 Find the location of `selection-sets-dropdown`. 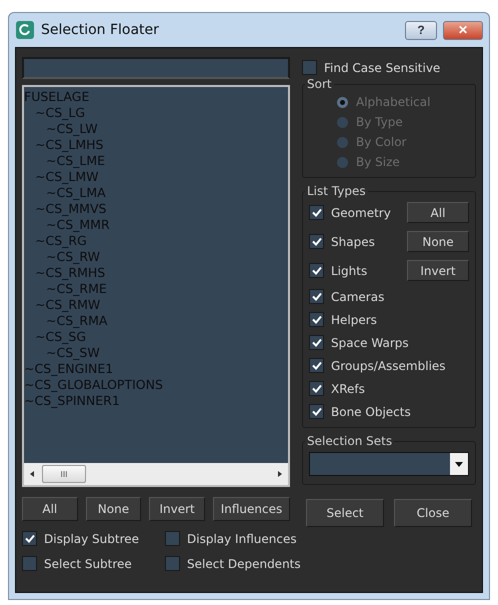

selection-sets-dropdown is located at coordinates (389, 464).